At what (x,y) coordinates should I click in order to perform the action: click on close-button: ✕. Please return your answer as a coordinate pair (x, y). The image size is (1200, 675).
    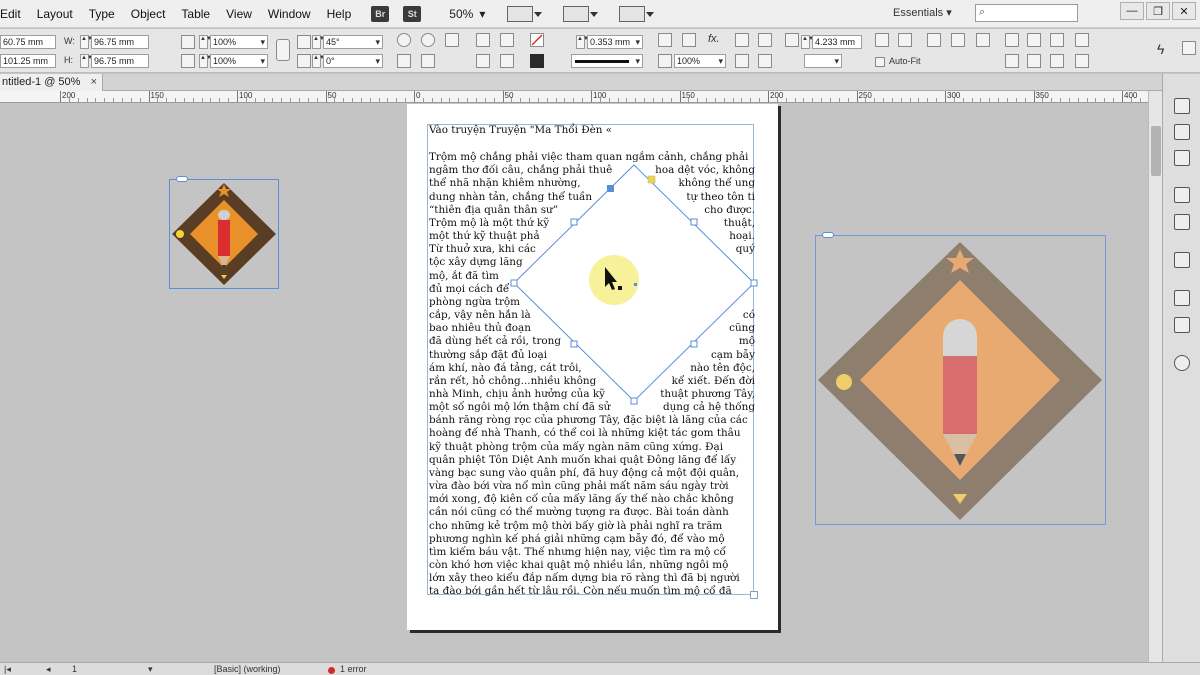
    Looking at the image, I should click on (1184, 11).